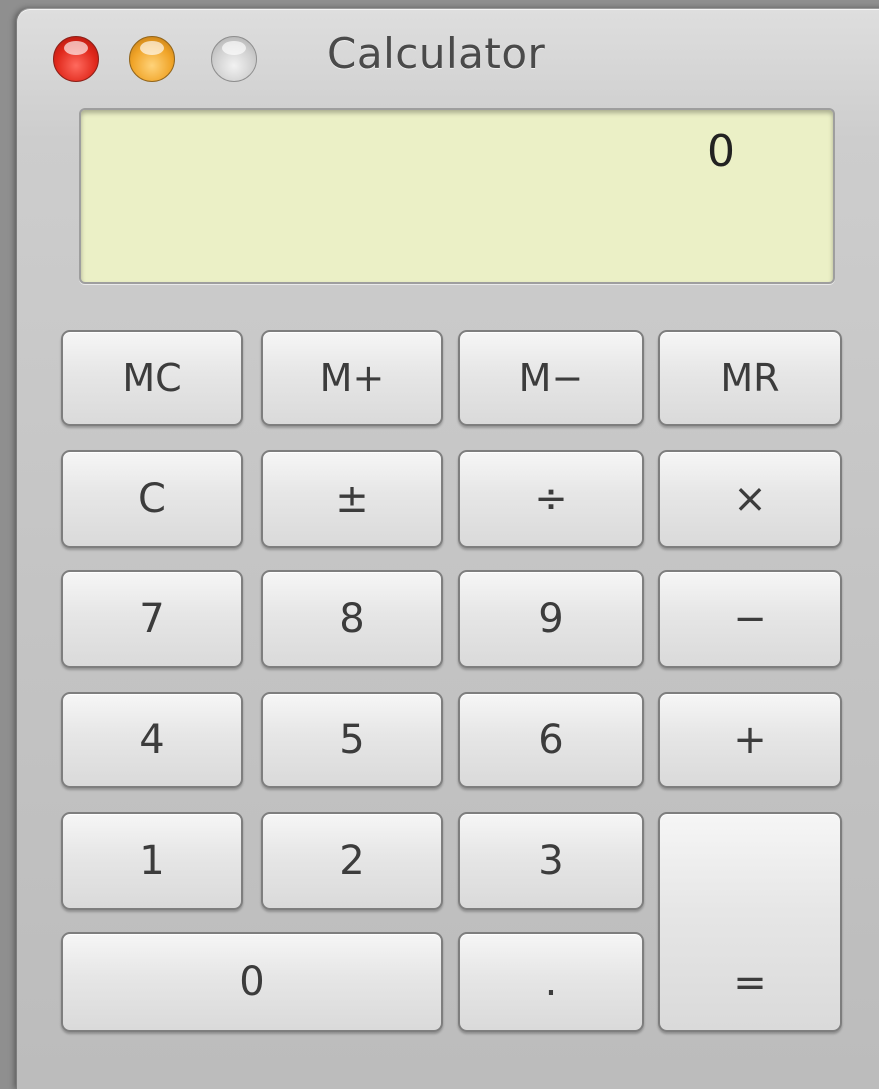 Image resolution: width=879 pixels, height=1089 pixels. What do you see at coordinates (551, 740) in the screenshot?
I see `digit-6-button: 6` at bounding box center [551, 740].